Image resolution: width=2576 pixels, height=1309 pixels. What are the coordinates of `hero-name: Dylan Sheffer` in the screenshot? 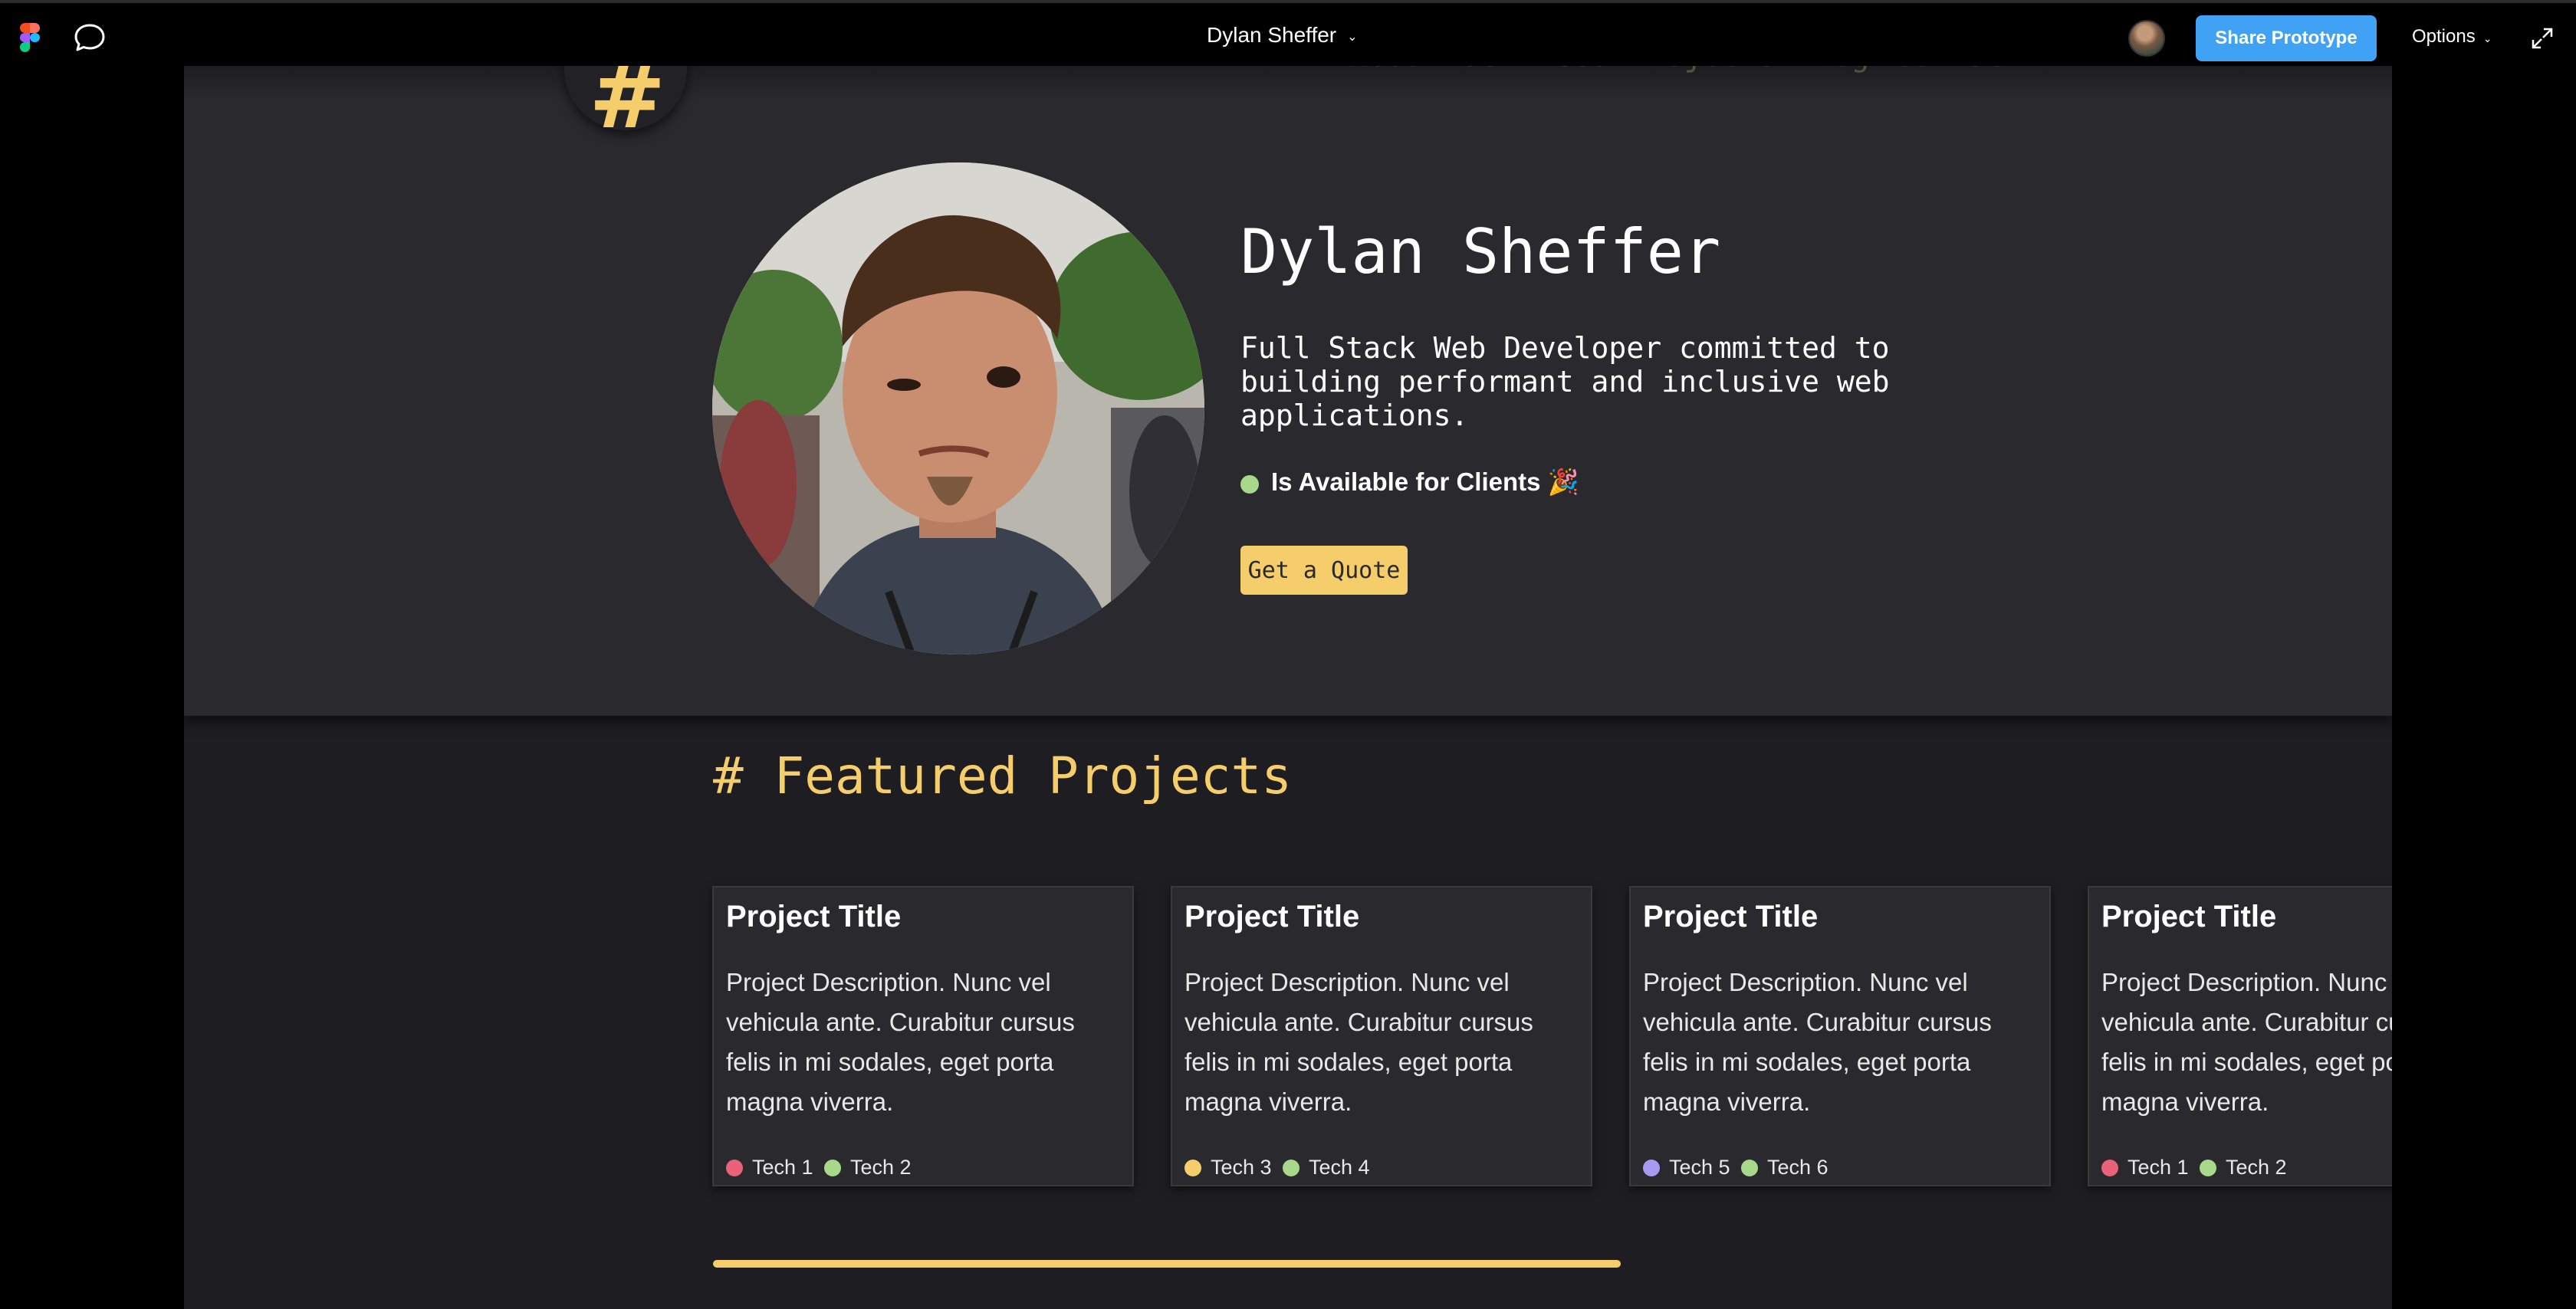 It's located at (1481, 252).